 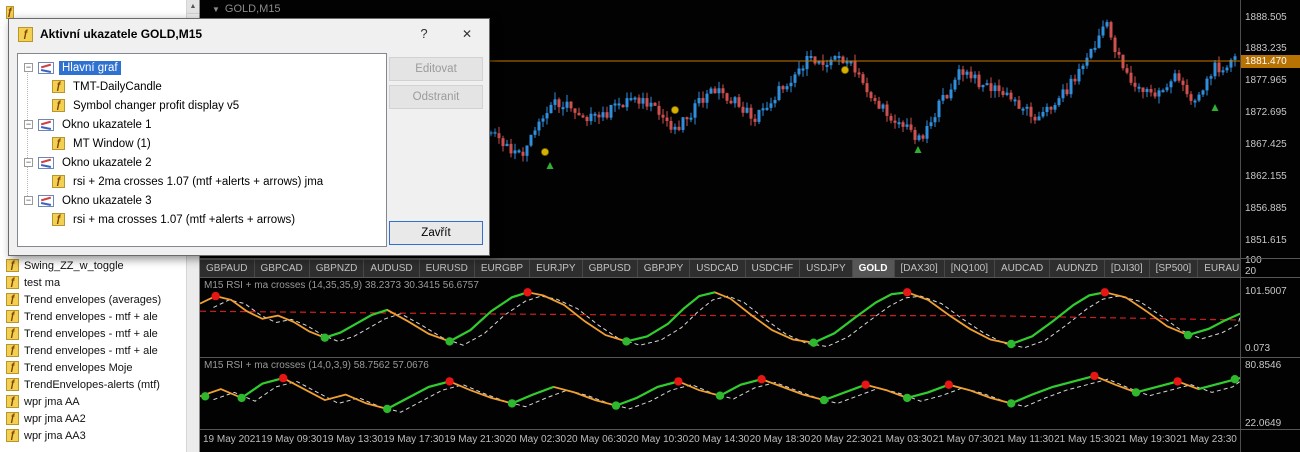 I want to click on axis-label: 0.073, so click(x=1258, y=348).